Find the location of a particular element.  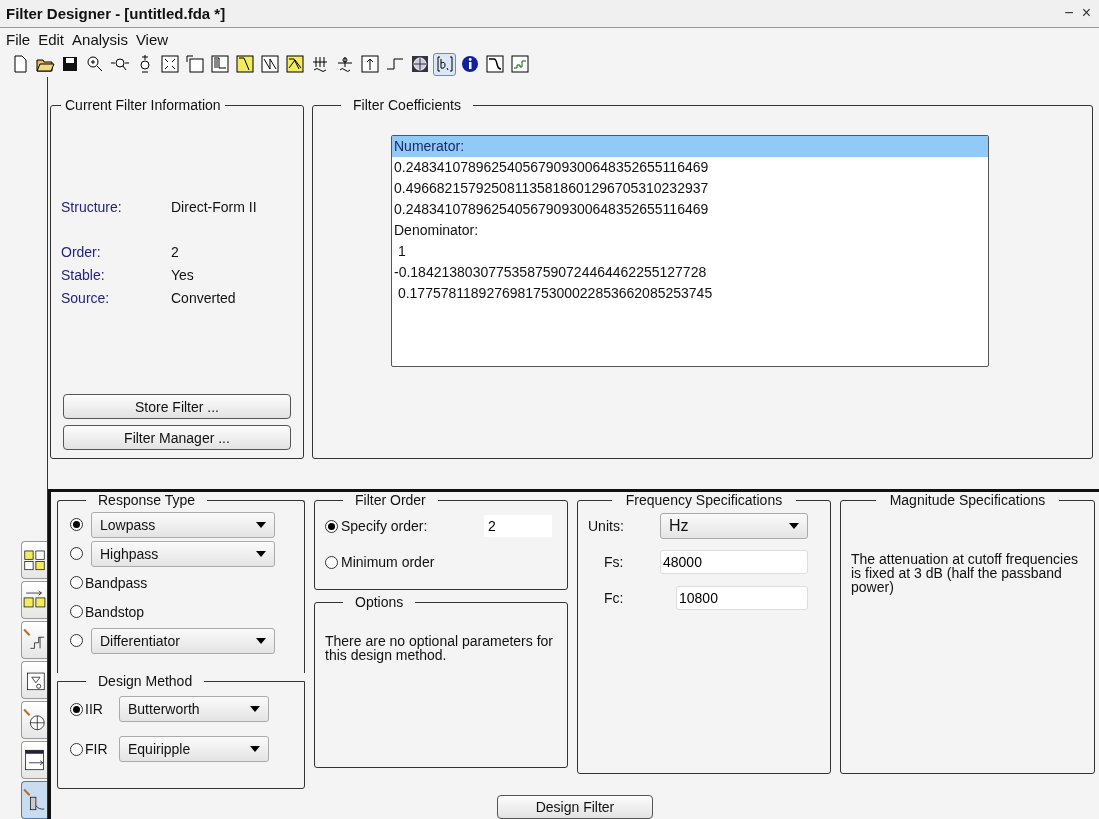

field-value: 2 is located at coordinates (175, 251).